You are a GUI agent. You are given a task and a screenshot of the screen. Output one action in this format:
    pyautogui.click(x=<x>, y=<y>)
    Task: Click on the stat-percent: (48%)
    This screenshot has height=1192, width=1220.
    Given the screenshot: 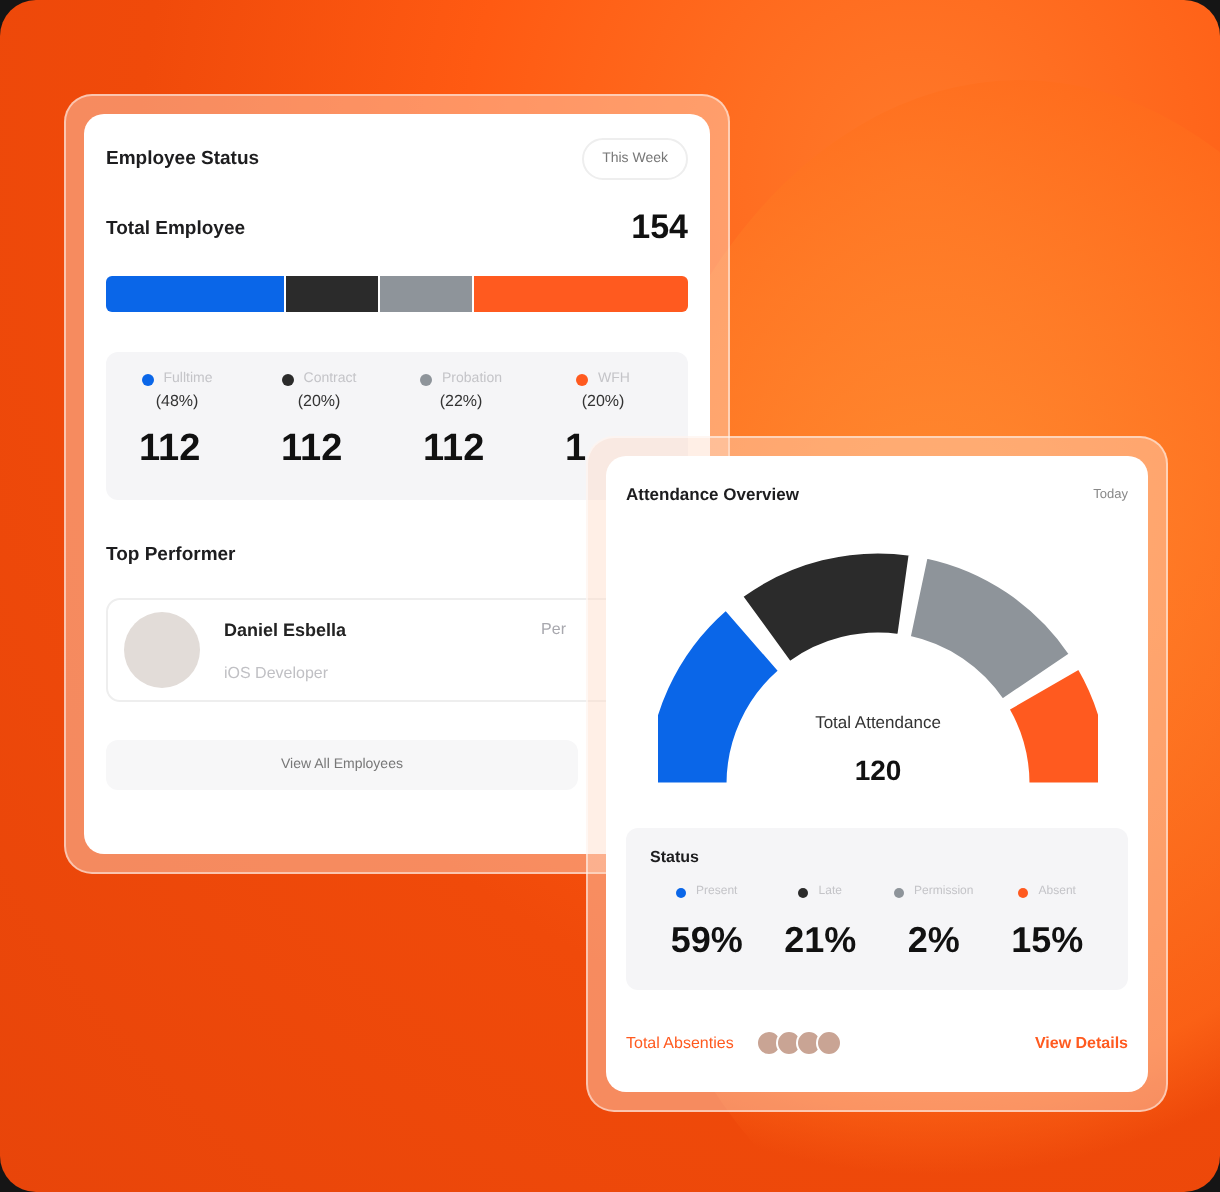 What is the action you would take?
    pyautogui.click(x=177, y=401)
    